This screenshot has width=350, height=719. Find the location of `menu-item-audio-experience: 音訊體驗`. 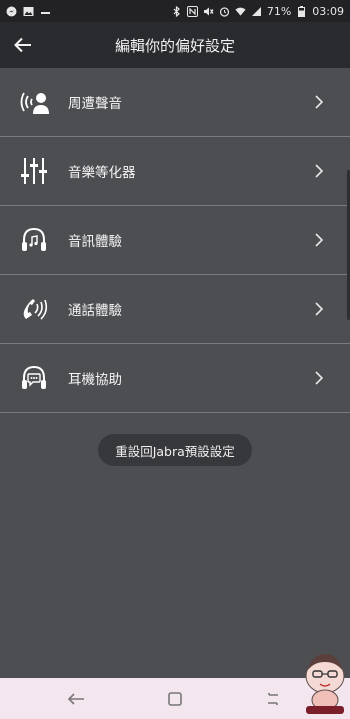

menu-item-audio-experience: 音訊體驗 is located at coordinates (175, 240).